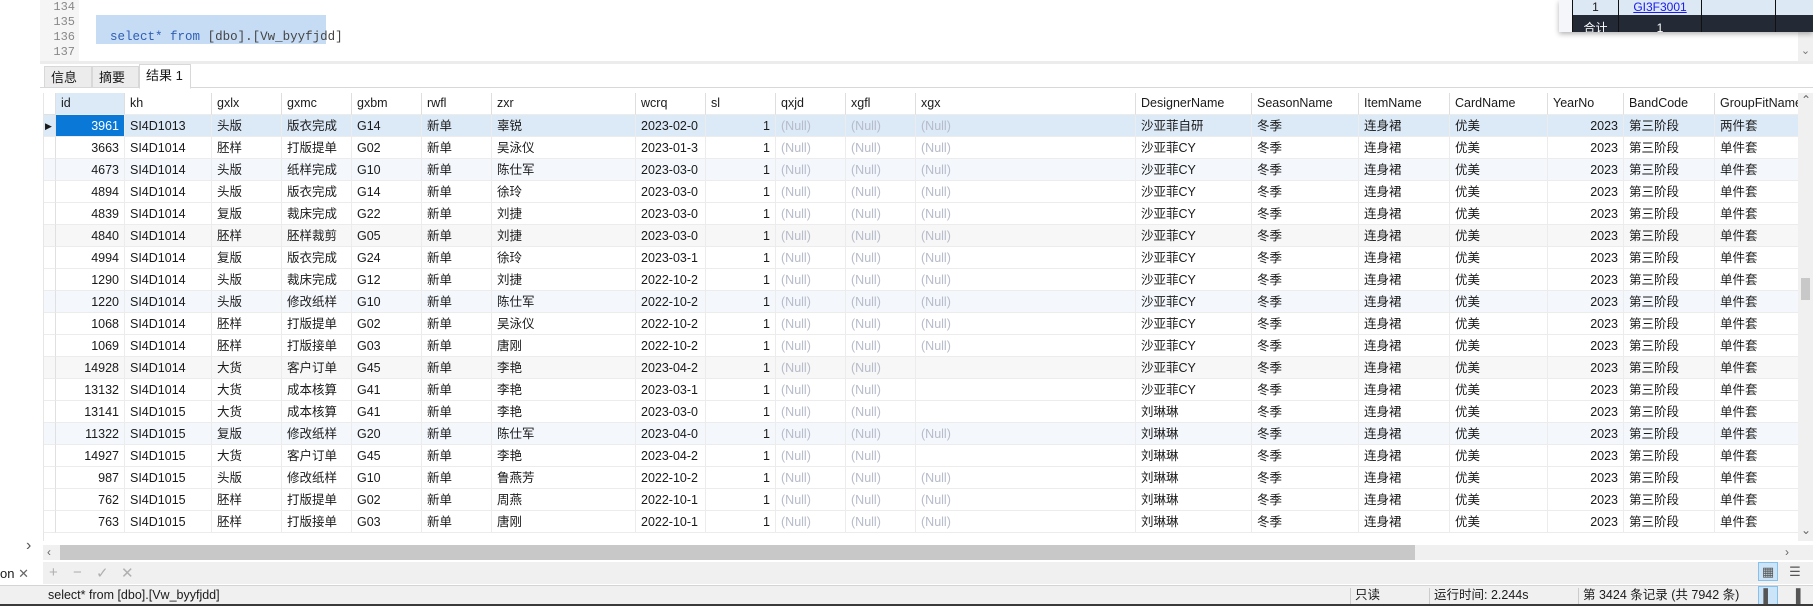 This screenshot has width=1813, height=606. I want to click on cell-id: 987, so click(90, 478).